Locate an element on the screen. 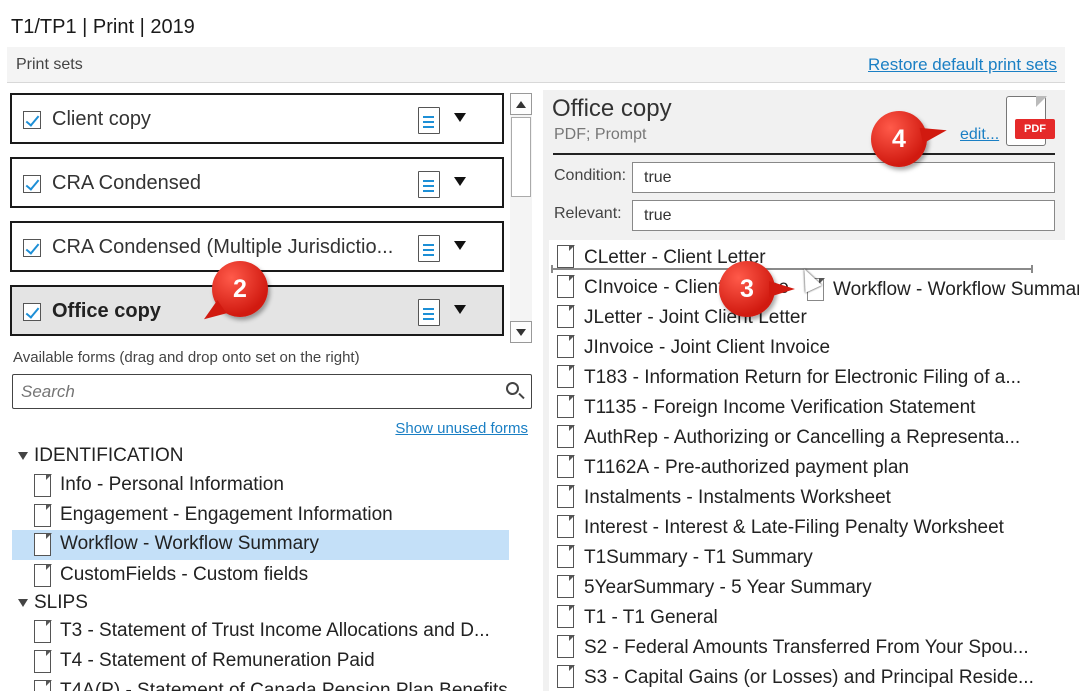  form-list-item: 5YearSummary - 5 Year Summary is located at coordinates (807, 587).